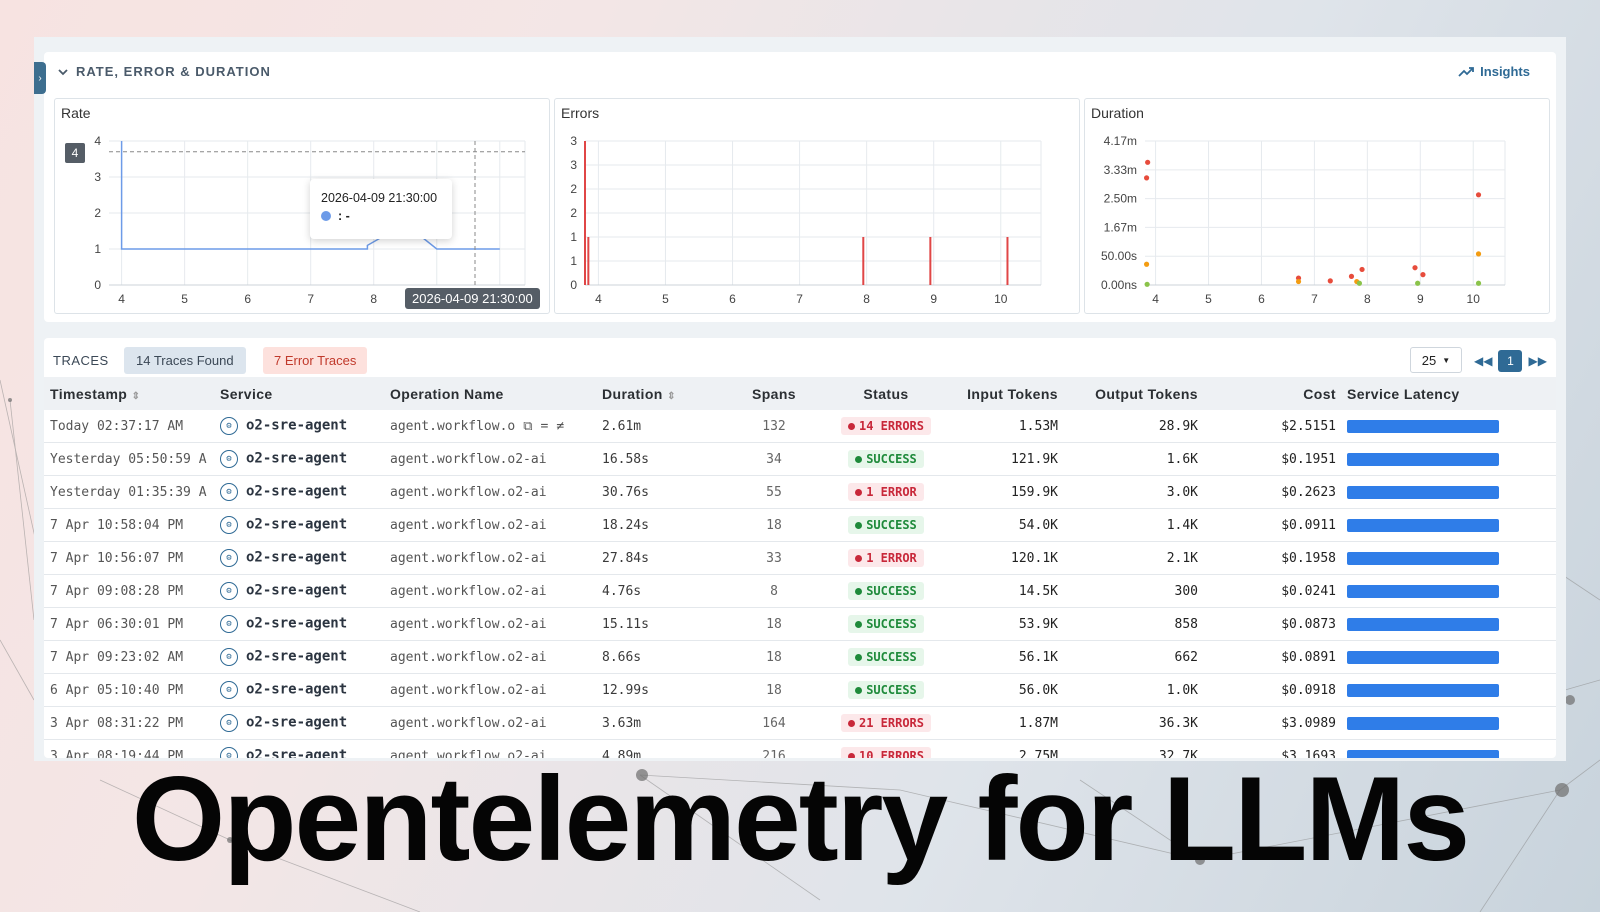 The width and height of the screenshot is (1600, 912). I want to click on page-1-button: 1, so click(1510, 361).